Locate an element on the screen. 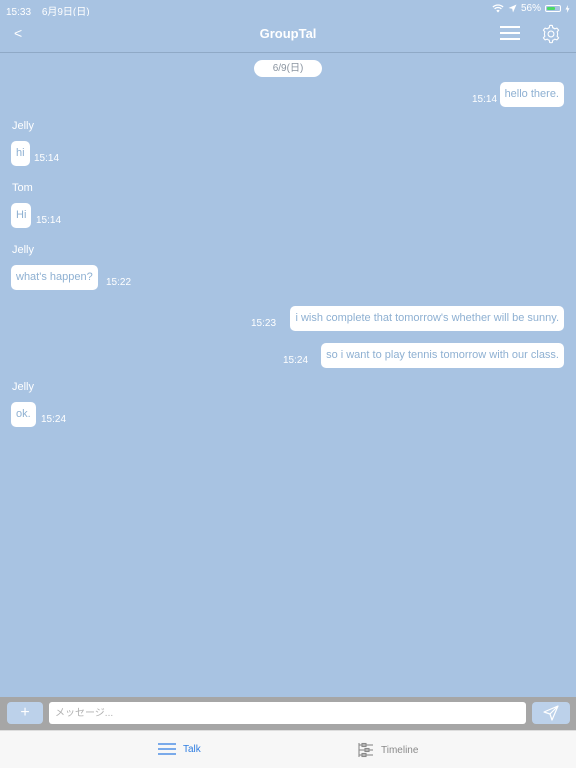  battery-percent: 56% is located at coordinates (530, 8).